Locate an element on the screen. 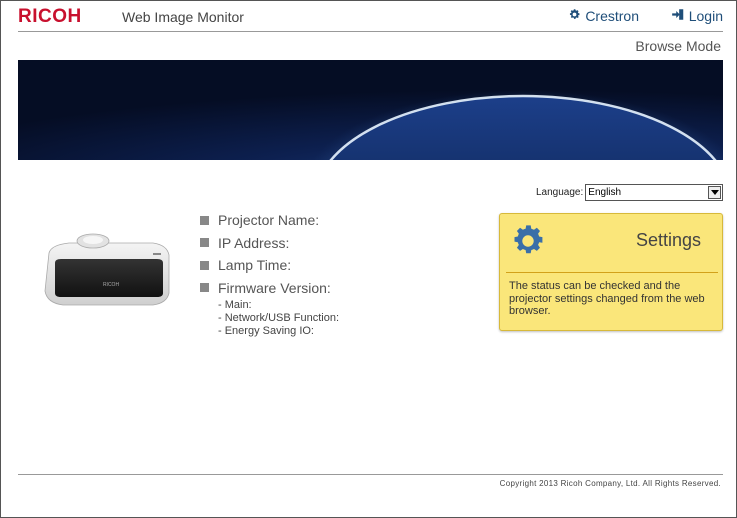 The height and width of the screenshot is (518, 737). firmware-energy-saving: - Energy Saving IO: is located at coordinates (266, 331).